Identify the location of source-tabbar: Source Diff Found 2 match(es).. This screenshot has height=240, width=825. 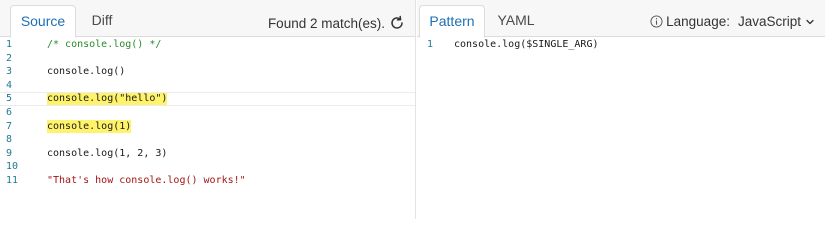
(207, 19).